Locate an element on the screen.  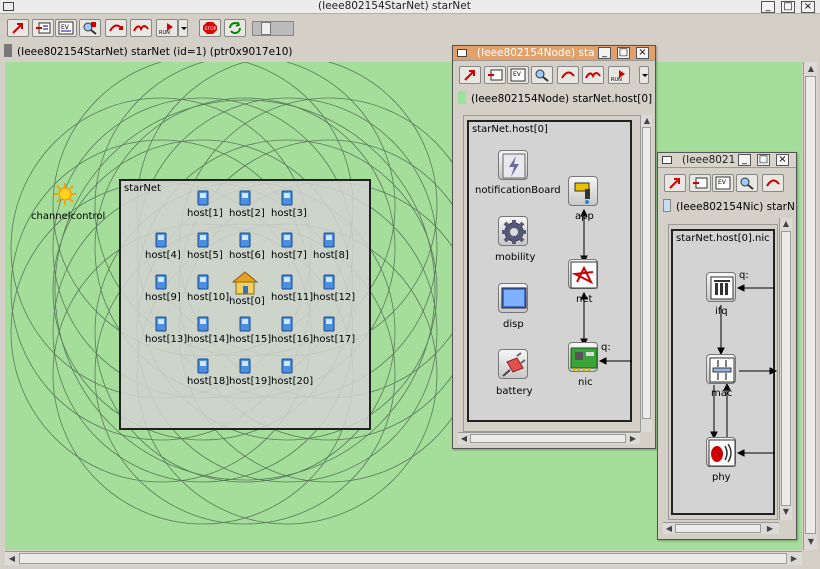
nic-vertical-scrollbar: ▲ ▼ is located at coordinates (785, 369).